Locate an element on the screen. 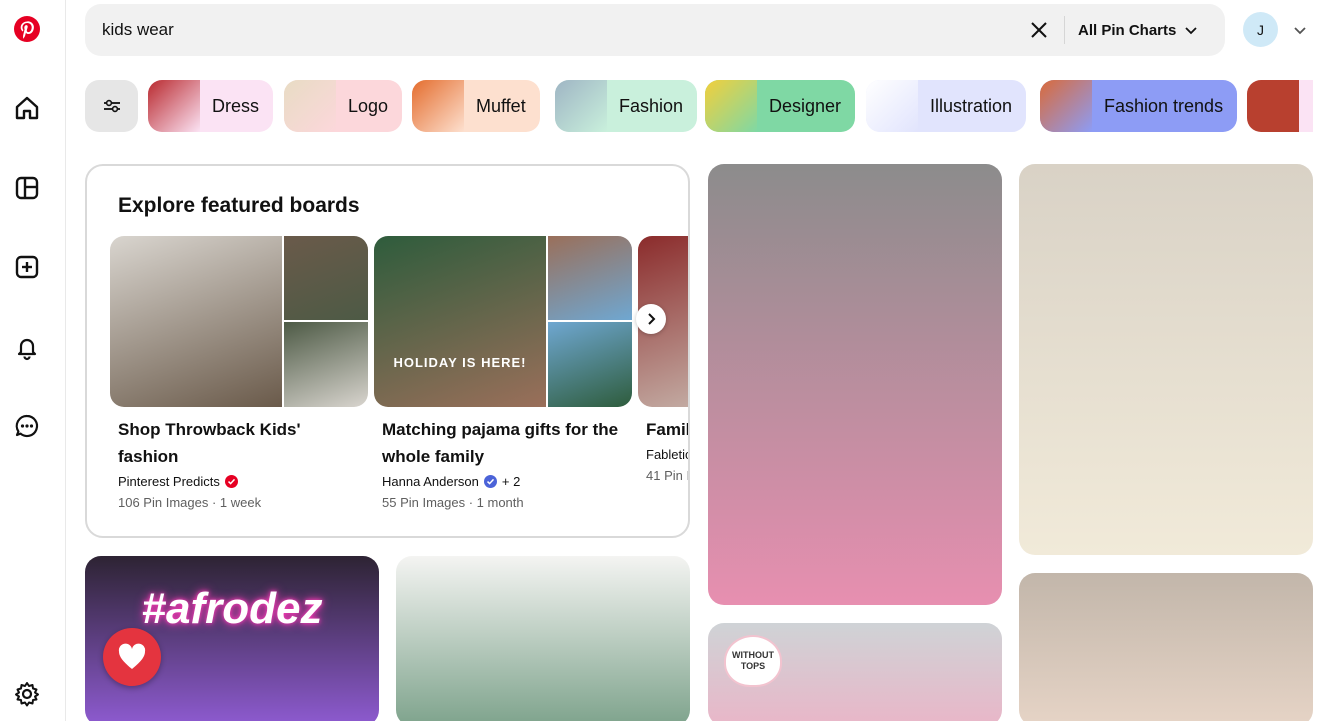 The height and width of the screenshot is (721, 1318). chip-designer: Designer is located at coordinates (780, 106).